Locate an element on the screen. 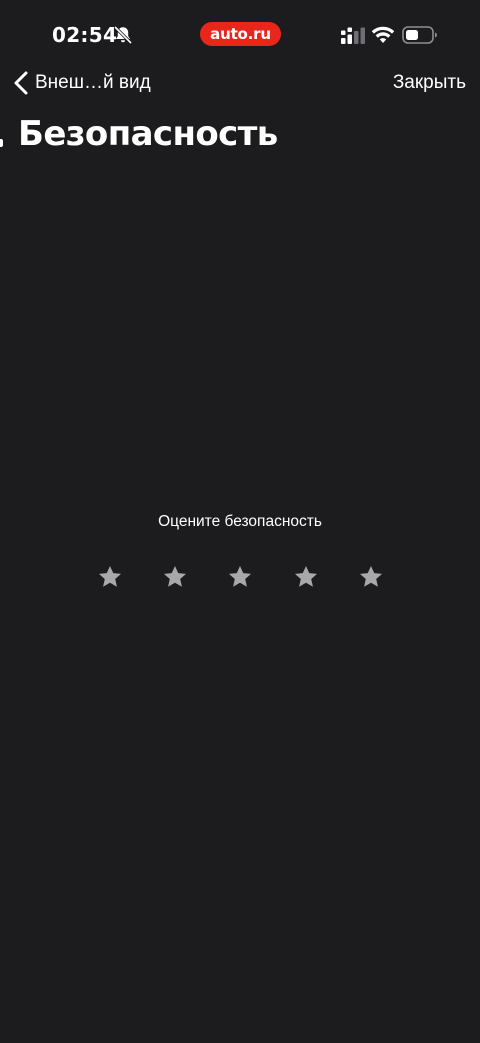 The width and height of the screenshot is (480, 1043). star-5-button is located at coordinates (371, 577).